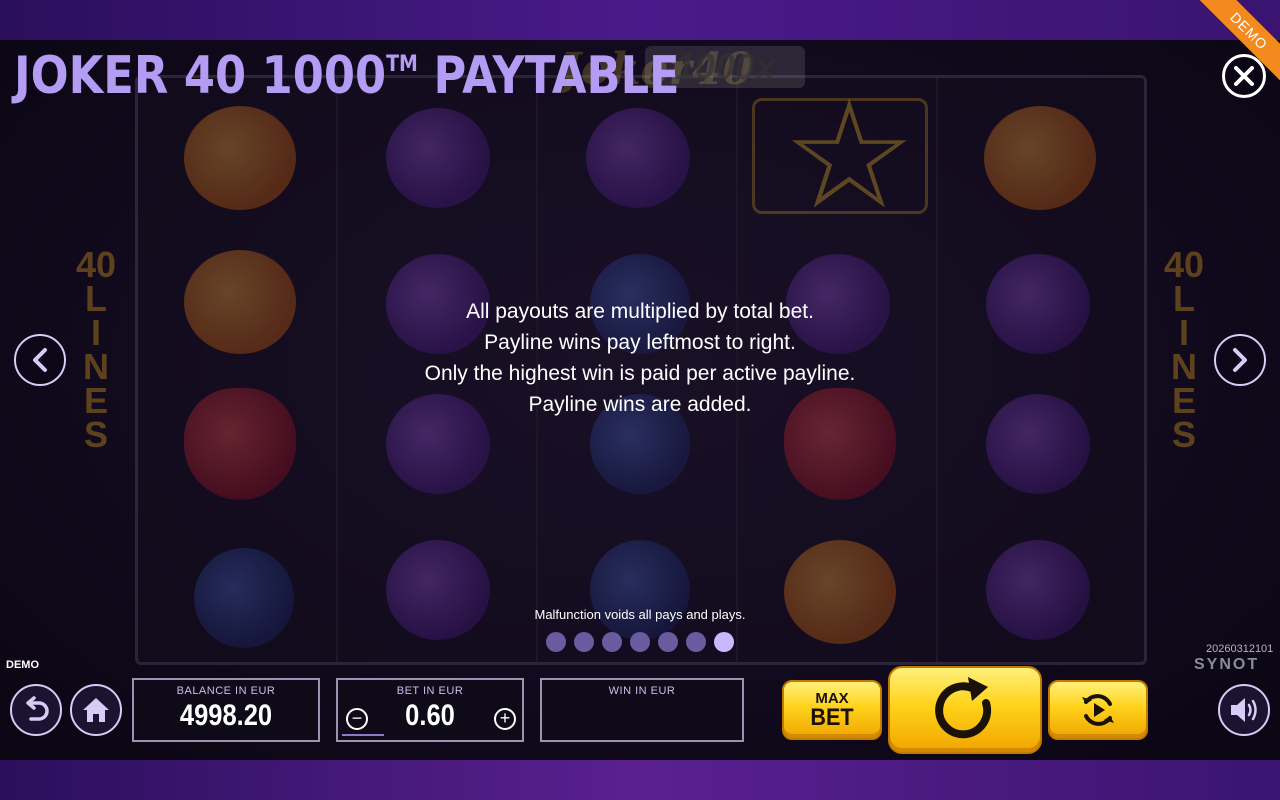 This screenshot has height=800, width=1280. I want to click on next-page-button, so click(1240, 360).